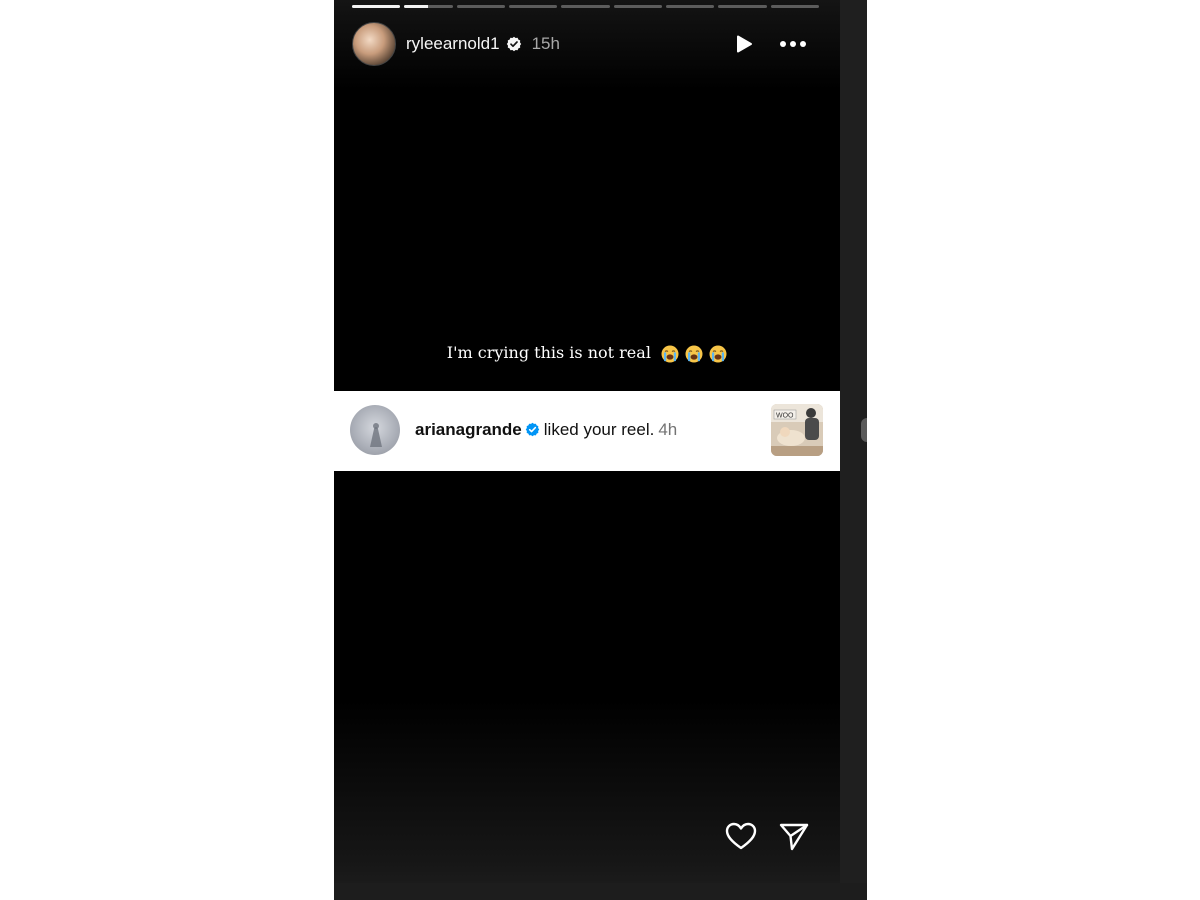  What do you see at coordinates (744, 44) in the screenshot?
I see `play-icon` at bounding box center [744, 44].